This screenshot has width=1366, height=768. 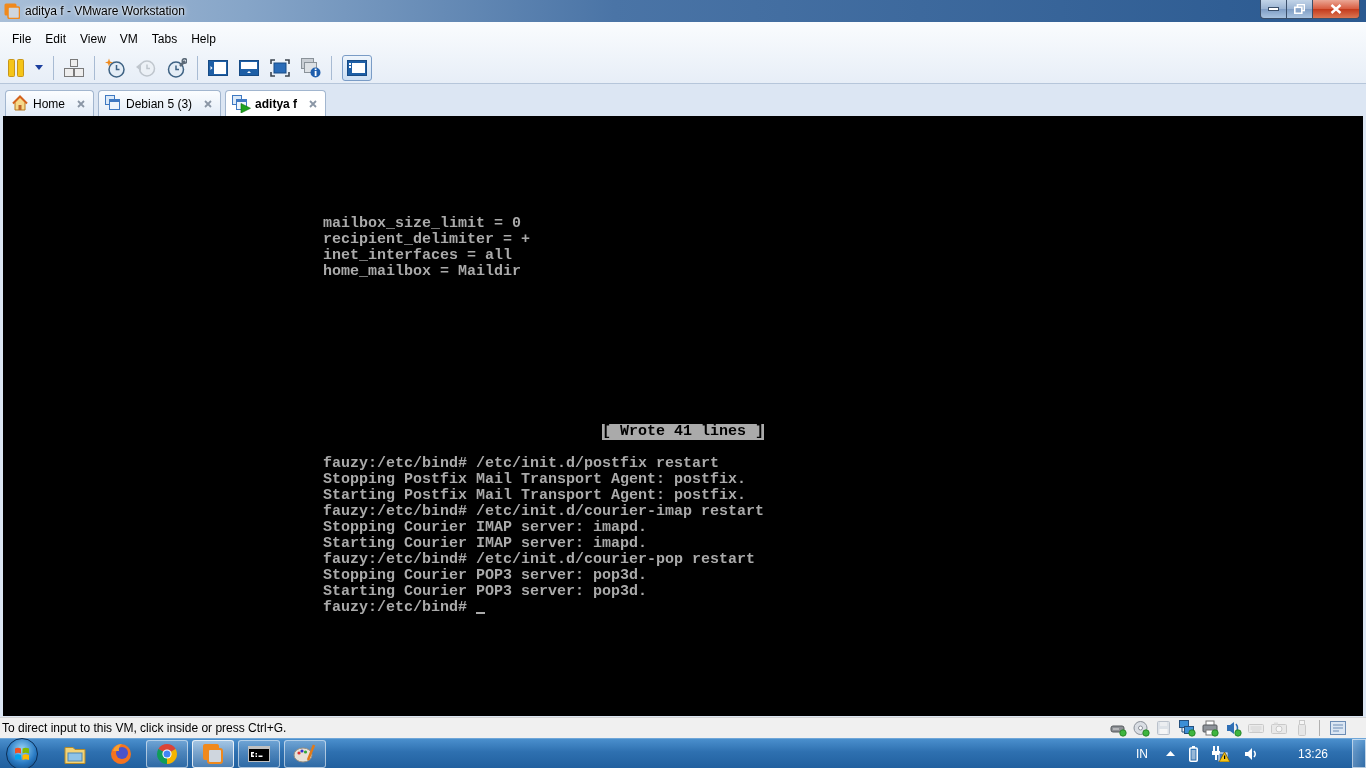 What do you see at coordinates (427, 240) in the screenshot?
I see `console-line: recipient_delimiter = +` at bounding box center [427, 240].